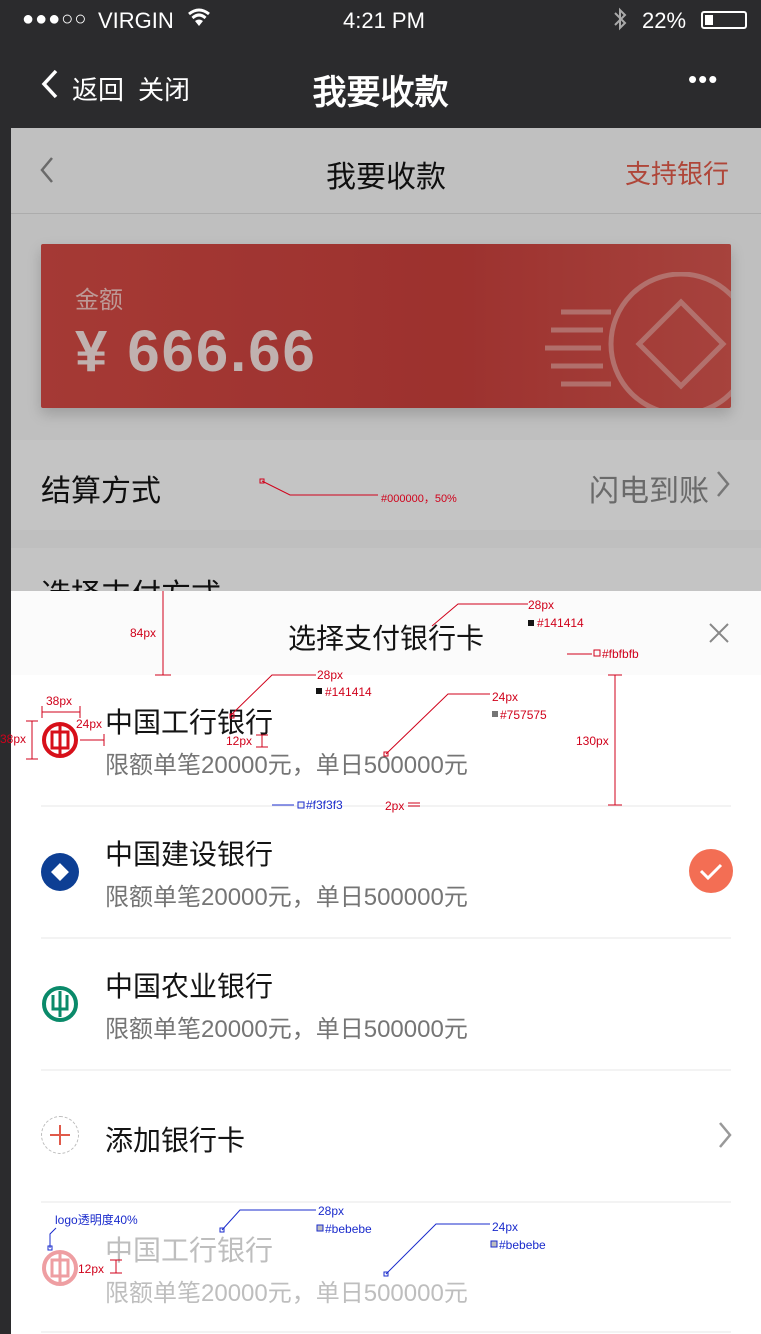 This screenshot has width=761, height=1334. Describe the element at coordinates (620, 654) in the screenshot. I see `spec-label: #fbfbfb` at that location.